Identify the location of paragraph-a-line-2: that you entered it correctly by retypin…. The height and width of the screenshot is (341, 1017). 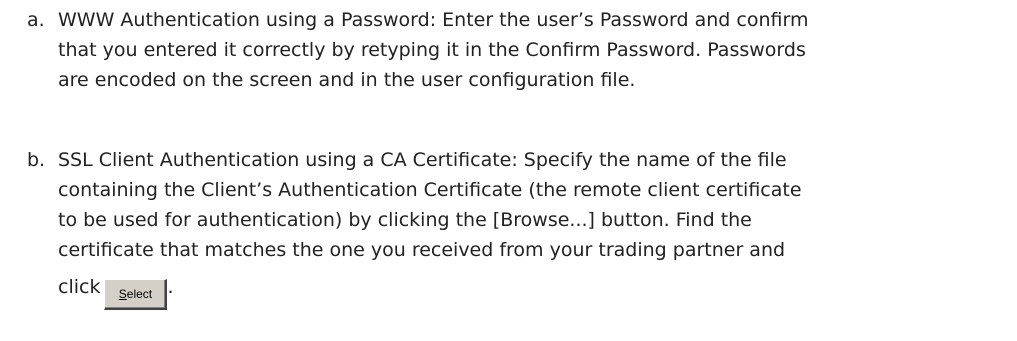
(432, 50).